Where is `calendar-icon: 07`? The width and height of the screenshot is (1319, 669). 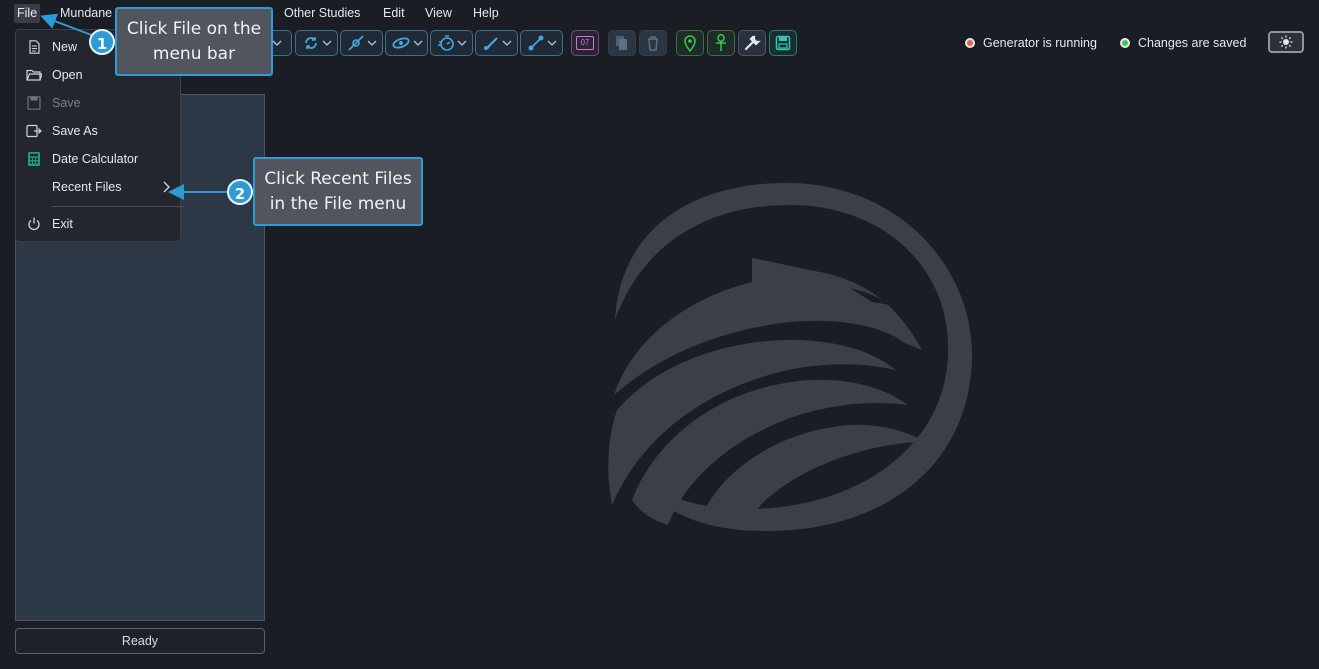
calendar-icon: 07 is located at coordinates (585, 43).